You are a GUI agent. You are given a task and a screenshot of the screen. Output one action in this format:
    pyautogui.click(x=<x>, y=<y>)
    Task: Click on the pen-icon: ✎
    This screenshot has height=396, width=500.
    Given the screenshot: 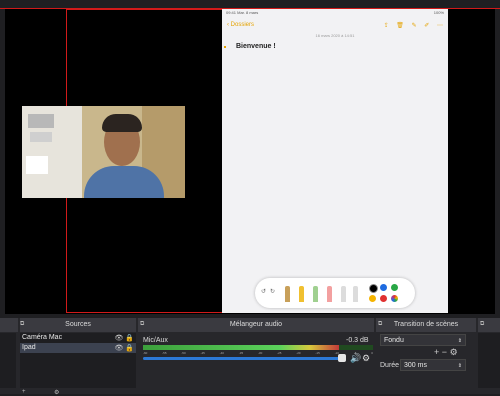 What is the action you would take?
    pyautogui.click(x=414, y=26)
    